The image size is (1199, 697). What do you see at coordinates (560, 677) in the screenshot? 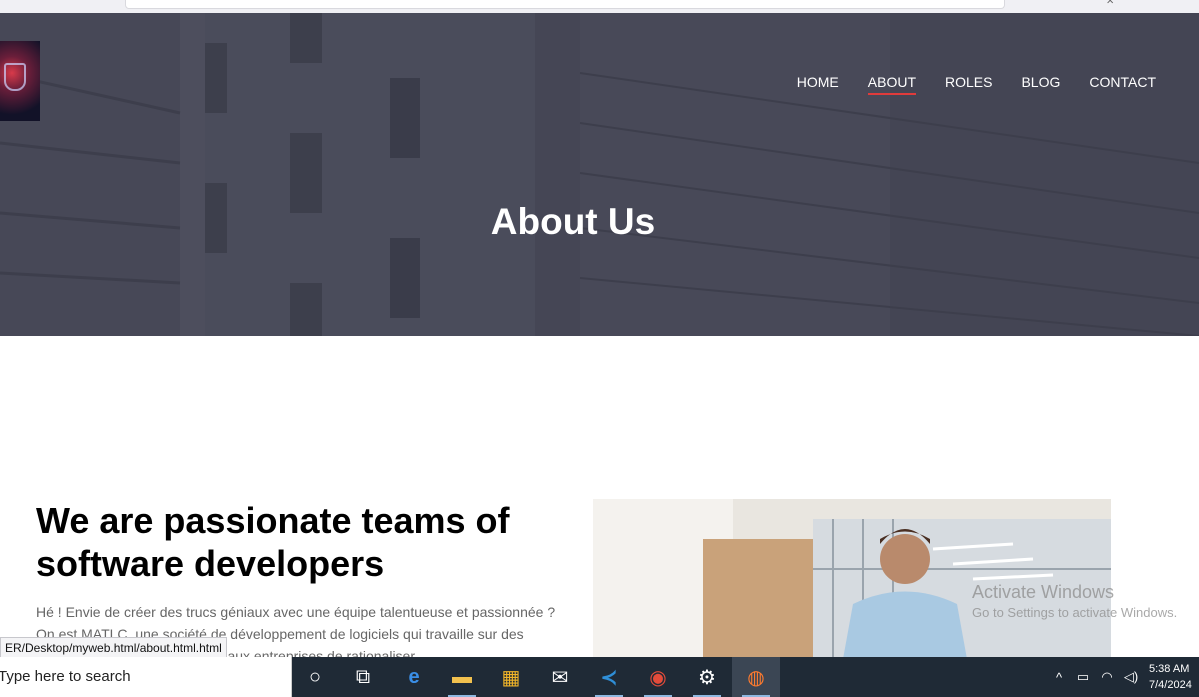
I see `mail-icon: ✉` at bounding box center [560, 677].